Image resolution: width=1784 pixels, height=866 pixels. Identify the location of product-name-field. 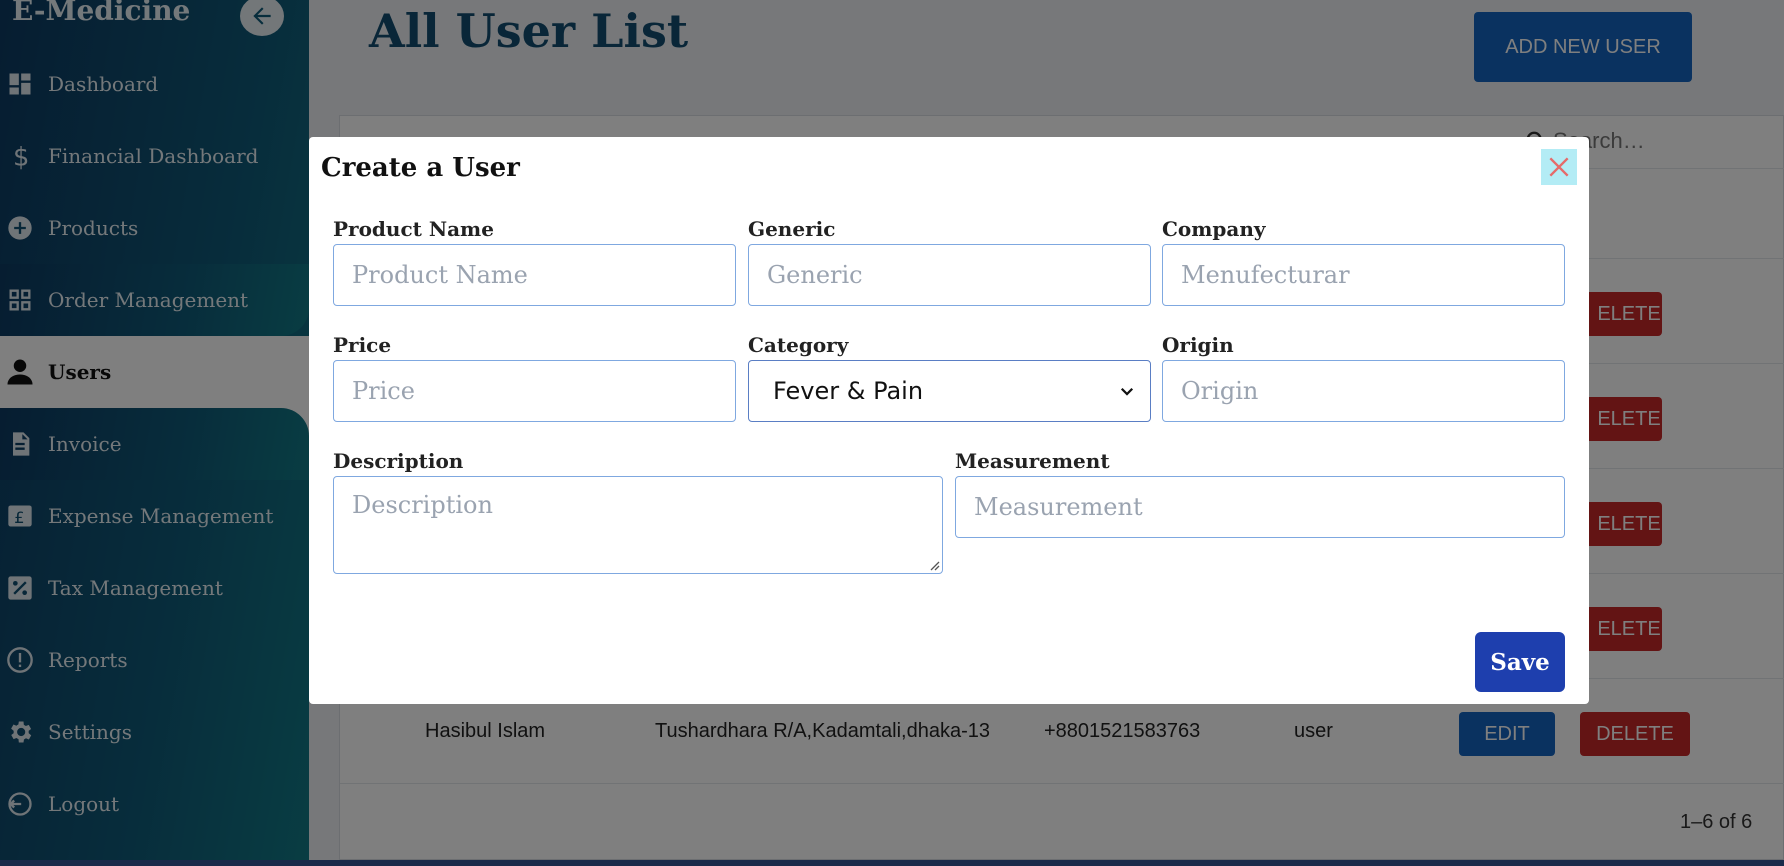
(534, 275).